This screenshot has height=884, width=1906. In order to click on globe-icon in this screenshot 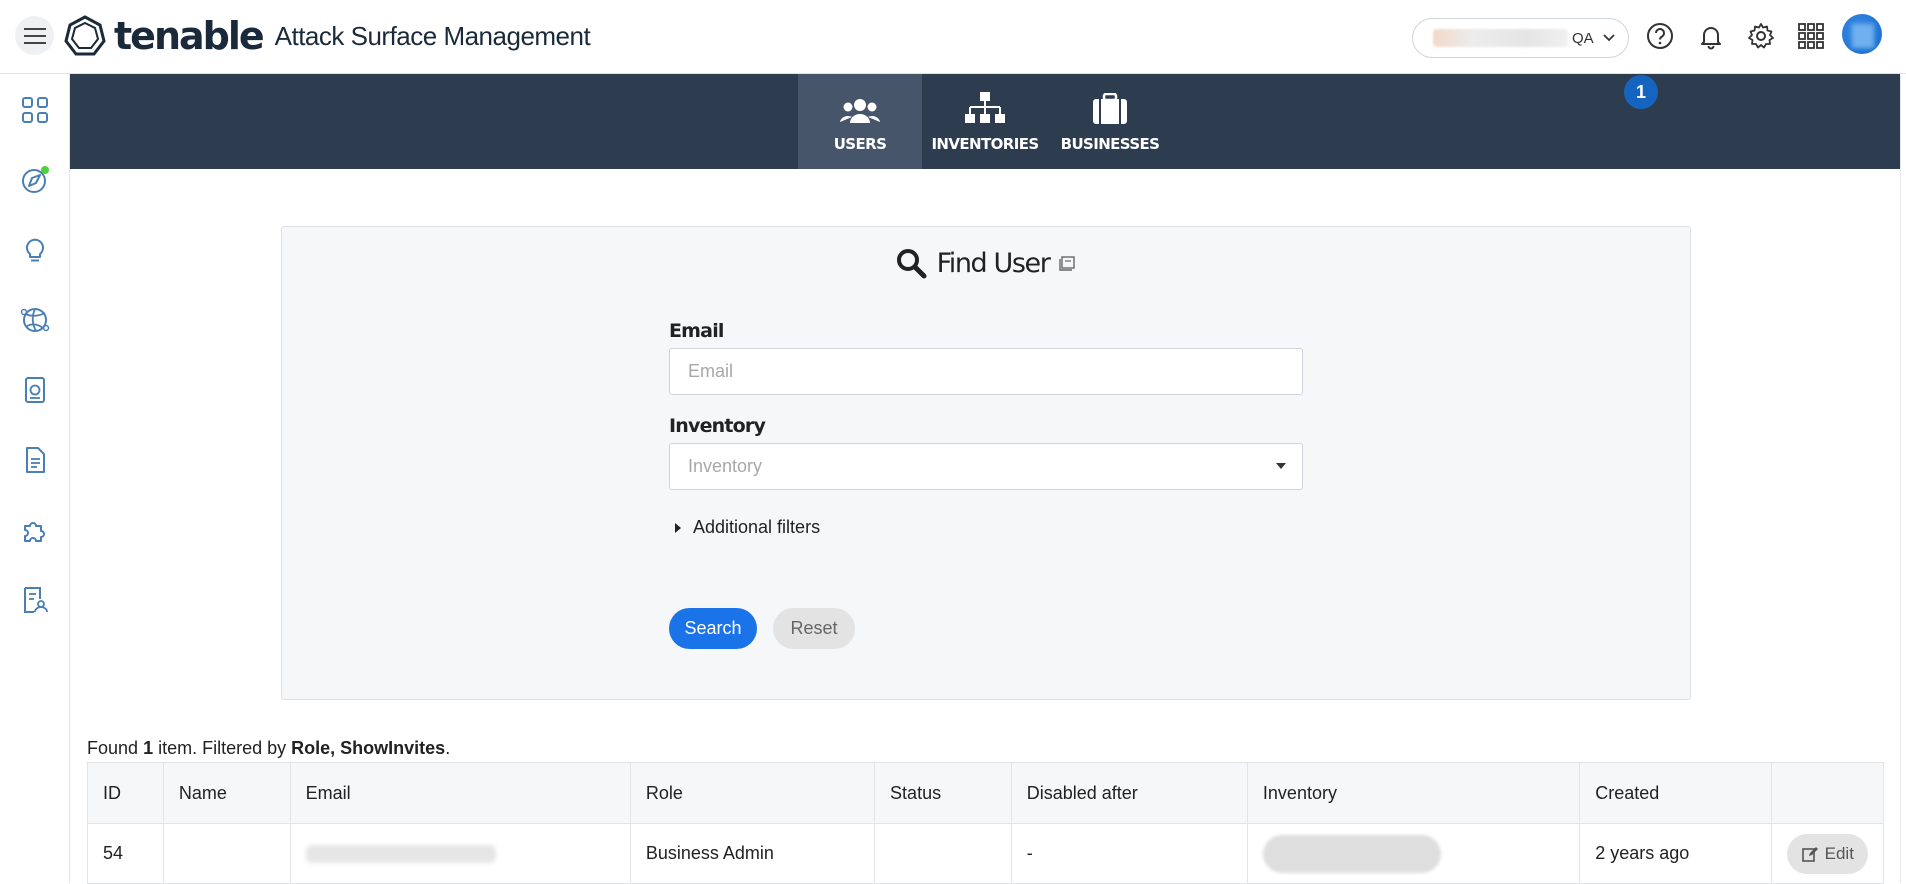, I will do `click(35, 320)`.